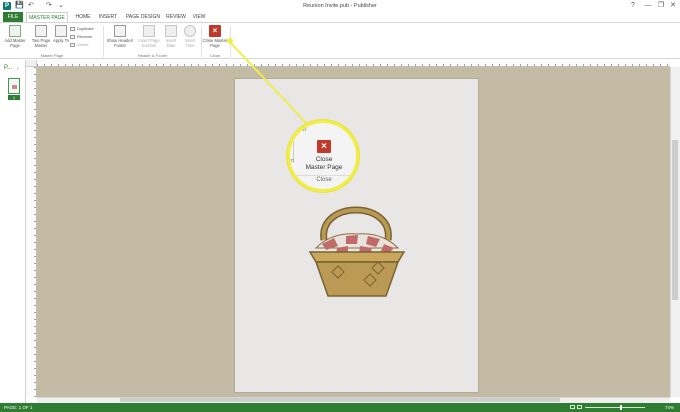  Describe the element at coordinates (18, 69) in the screenshot. I see `collapse-chevron-icon: ‹` at that location.